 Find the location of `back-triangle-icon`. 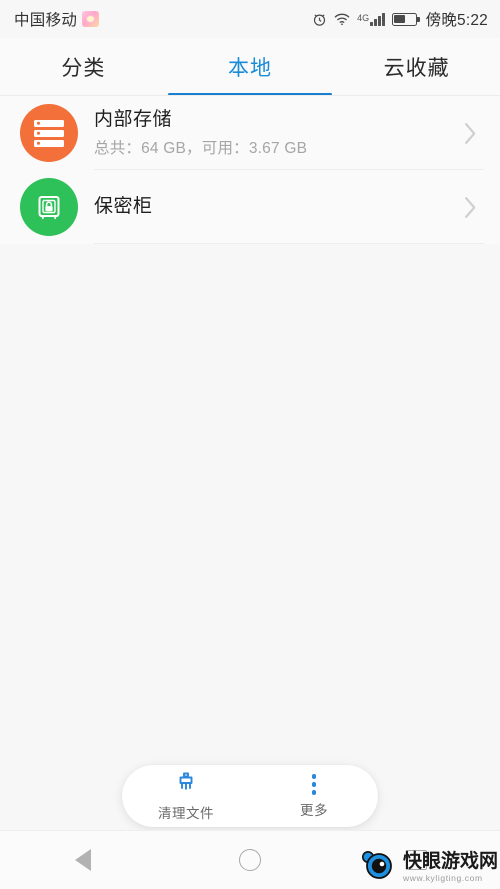

back-triangle-icon is located at coordinates (83, 860).